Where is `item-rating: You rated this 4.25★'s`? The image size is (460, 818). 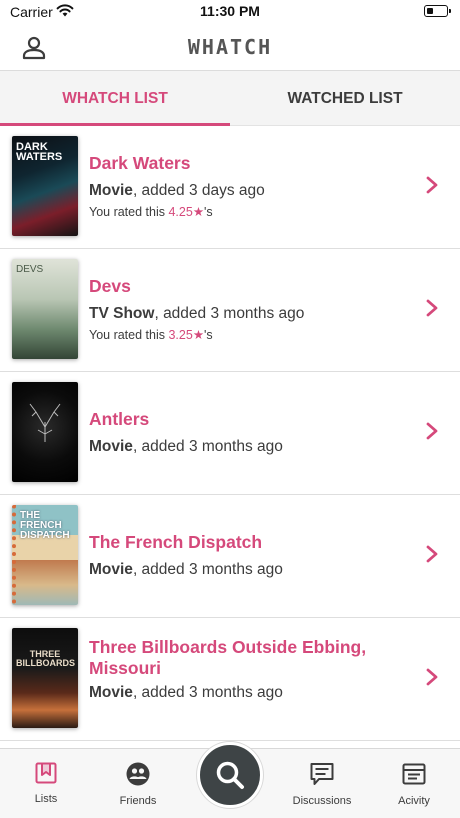 item-rating: You rated this 4.25★'s is located at coordinates (151, 211).